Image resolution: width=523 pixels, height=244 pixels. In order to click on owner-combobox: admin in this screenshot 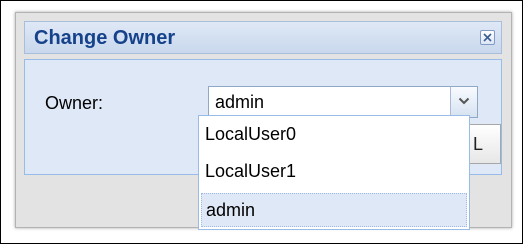, I will do `click(343, 102)`.